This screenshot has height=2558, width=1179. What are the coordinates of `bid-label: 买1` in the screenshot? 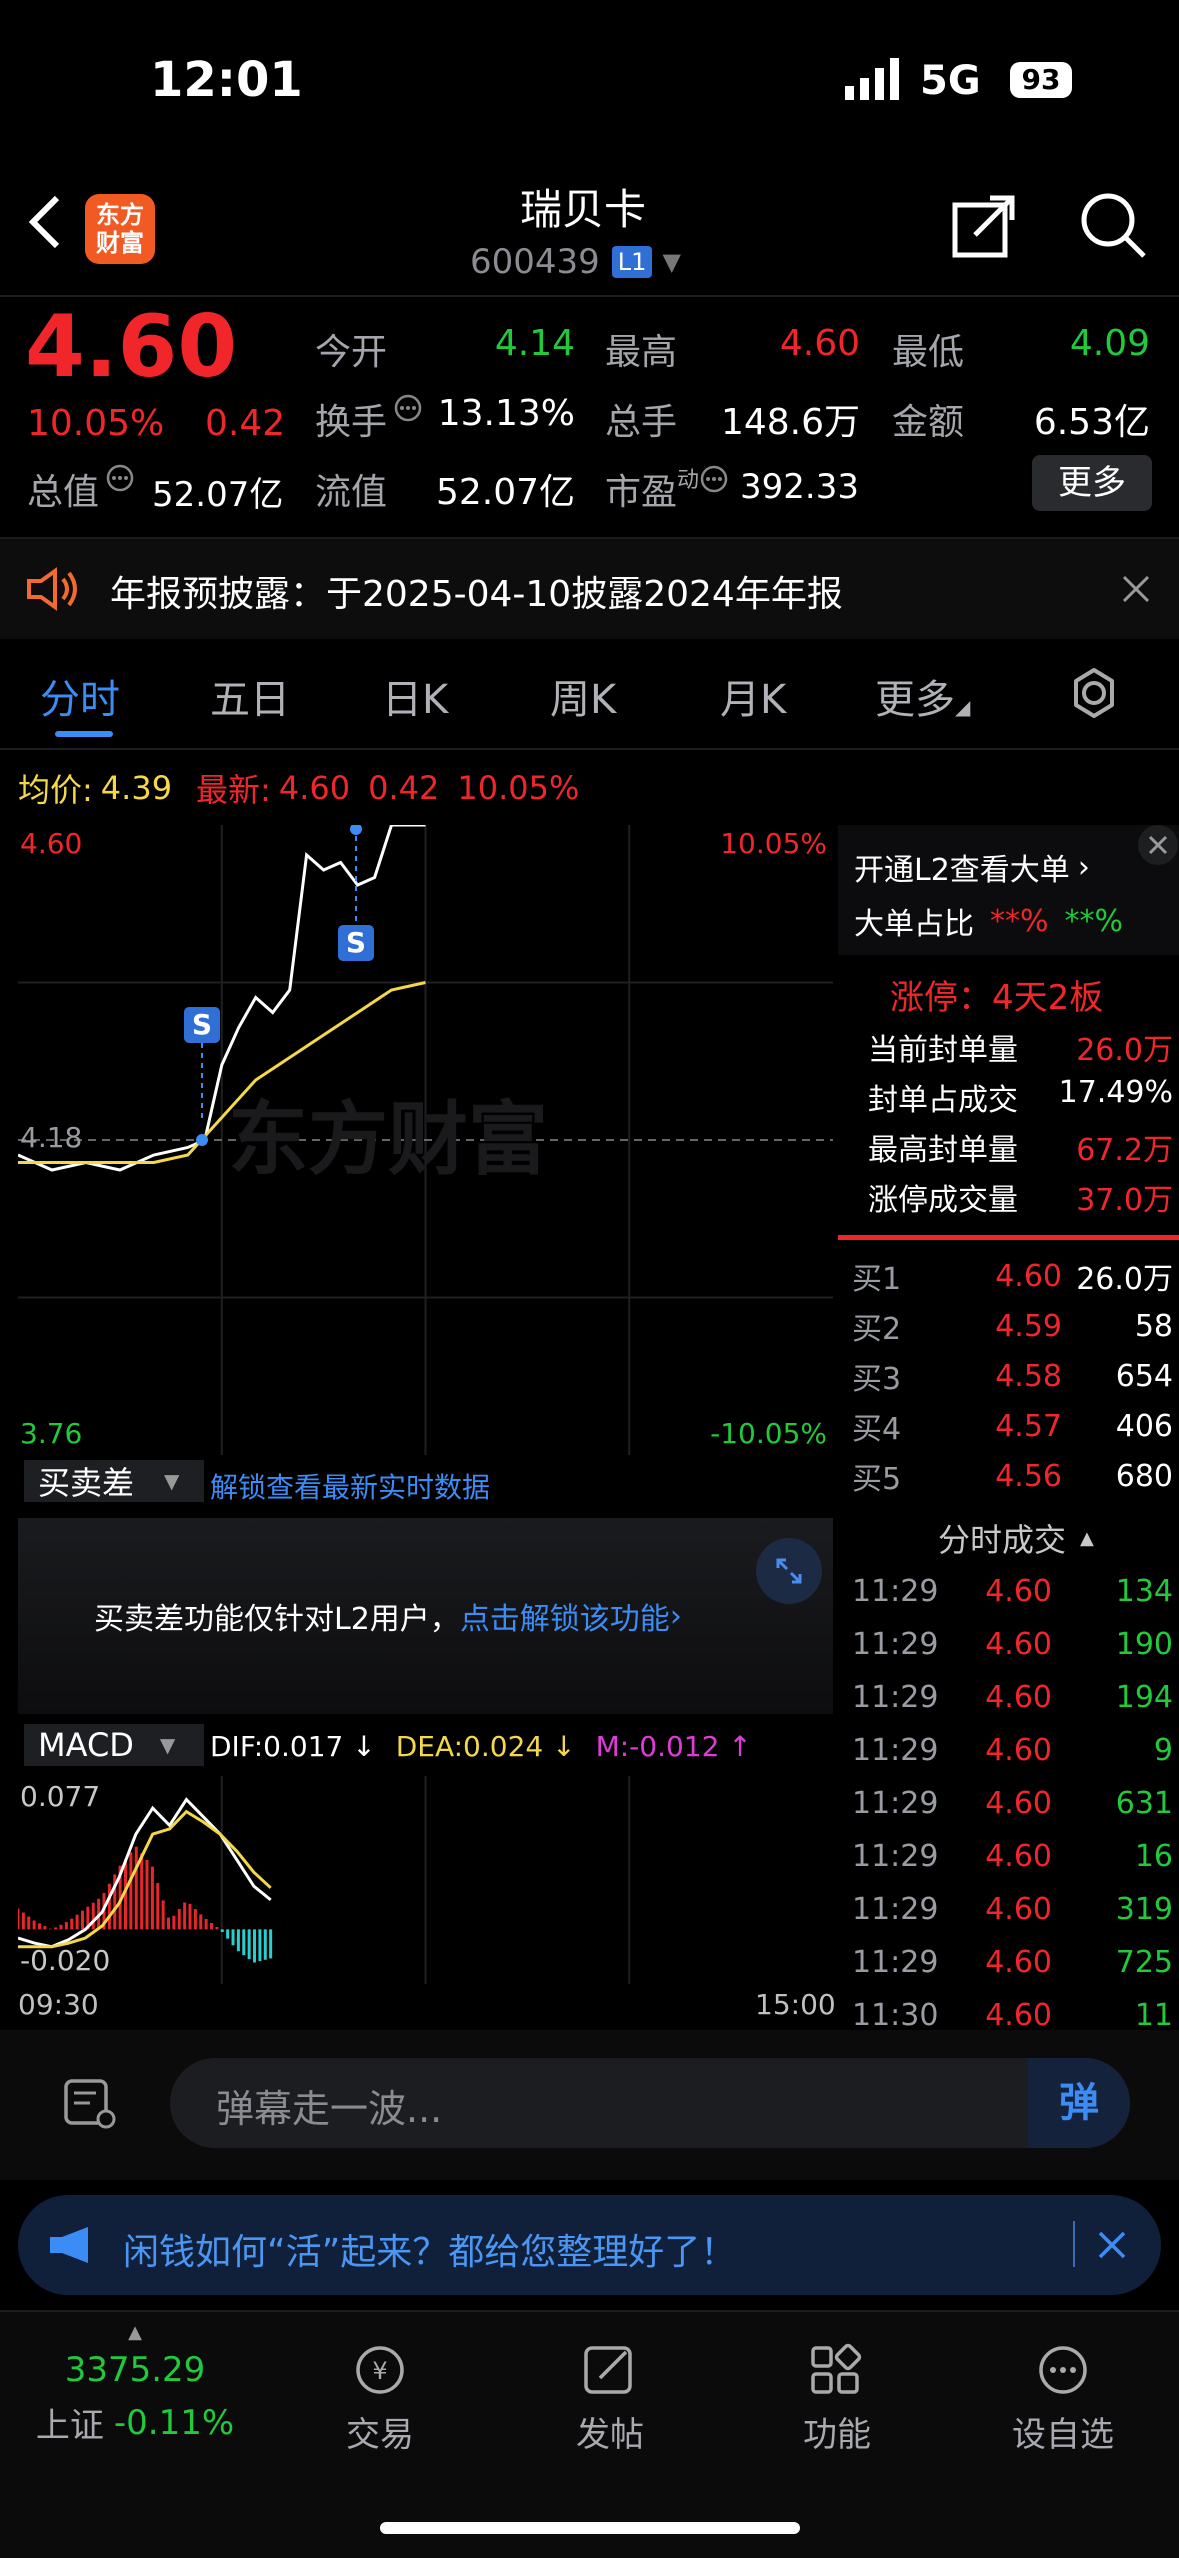 It's located at (877, 1279).